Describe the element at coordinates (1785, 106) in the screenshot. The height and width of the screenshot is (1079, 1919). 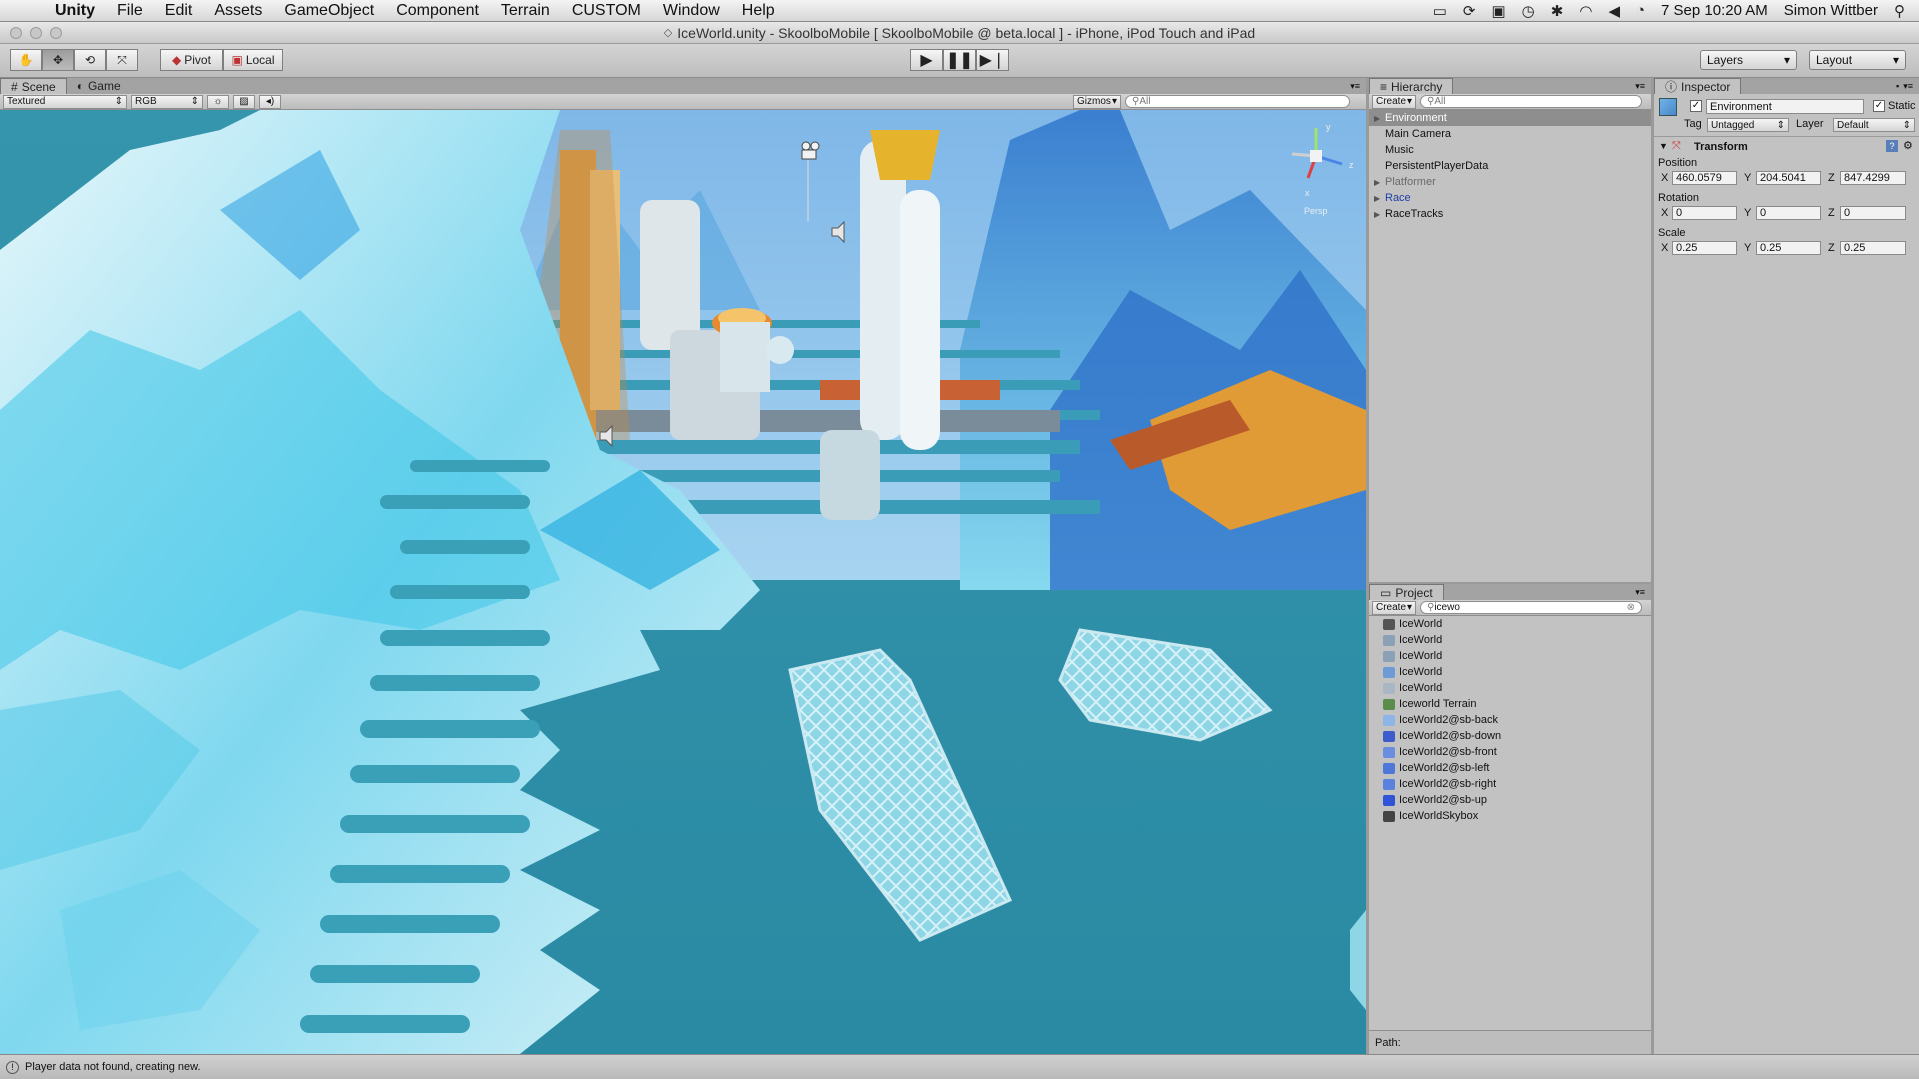
I see `object-name-field: Environment` at that location.